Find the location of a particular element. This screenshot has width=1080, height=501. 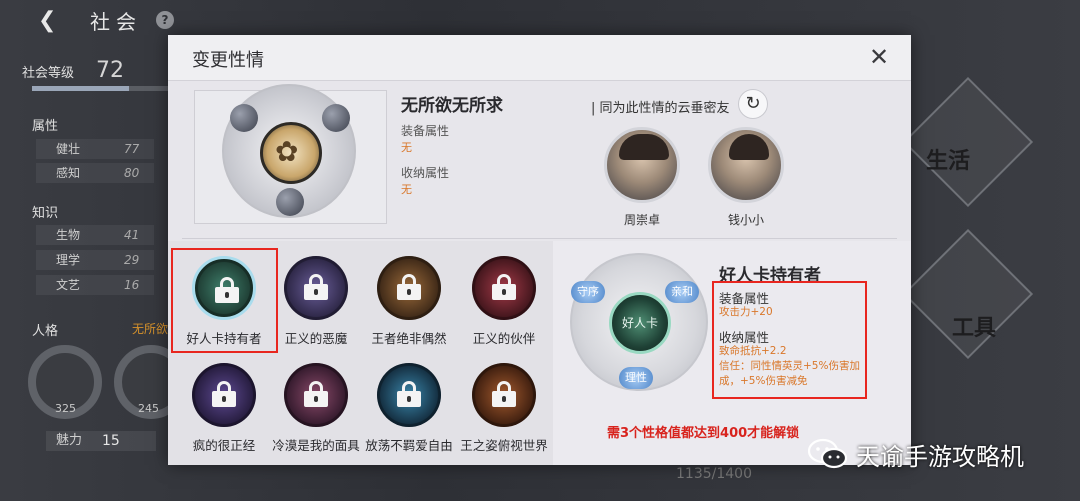

life-tile-label: 生活 is located at coordinates (948, 161).